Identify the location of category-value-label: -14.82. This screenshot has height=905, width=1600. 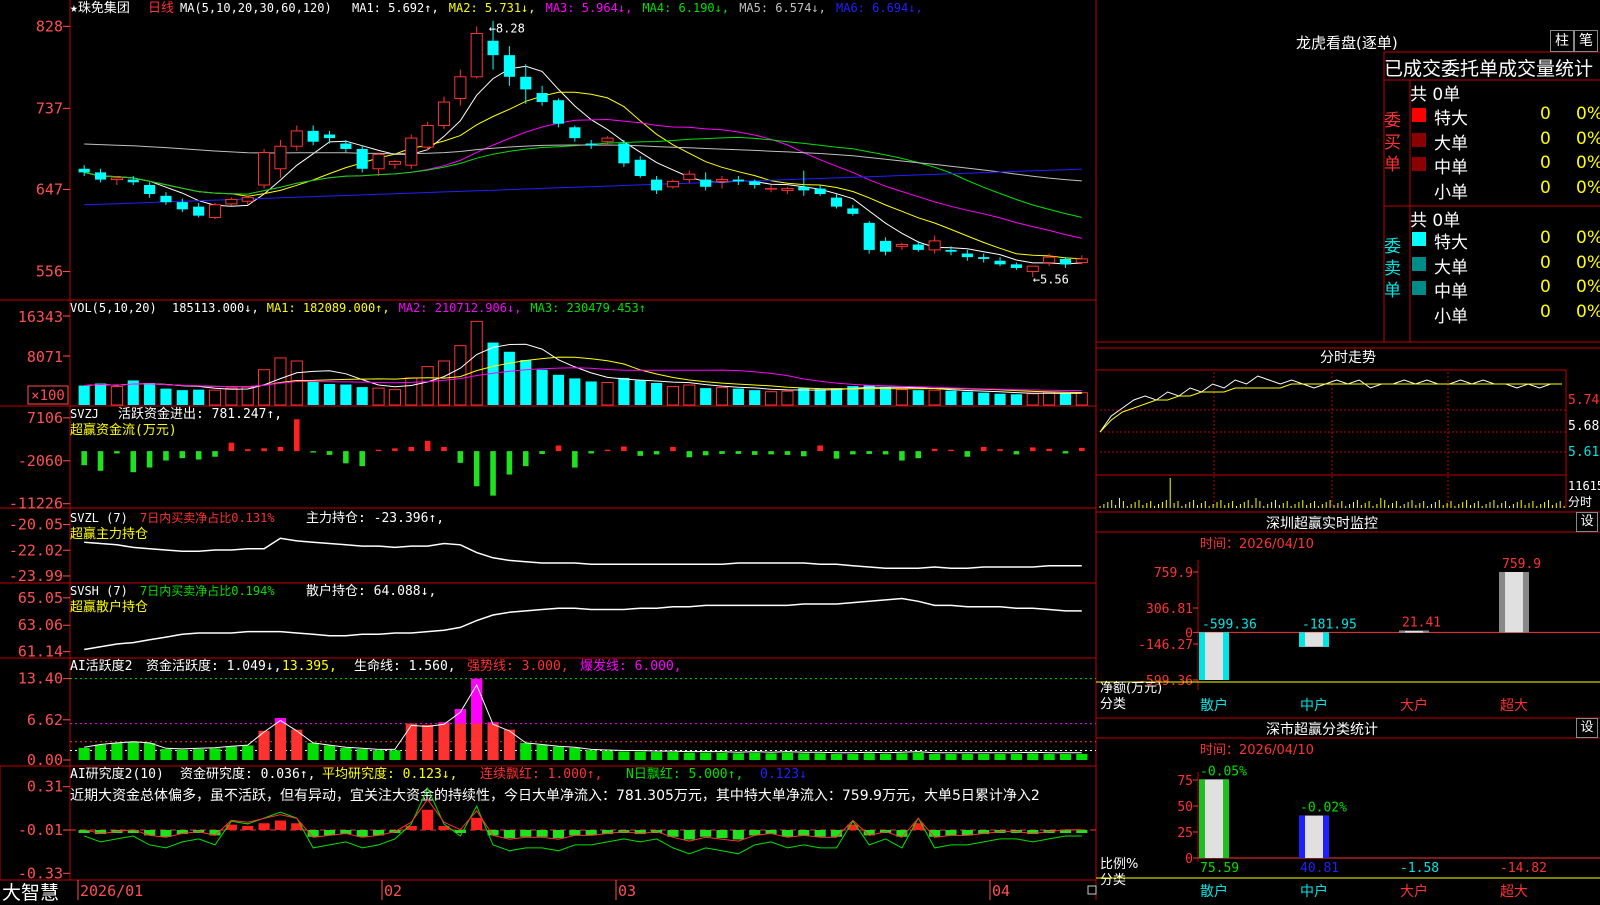
(1523, 868).